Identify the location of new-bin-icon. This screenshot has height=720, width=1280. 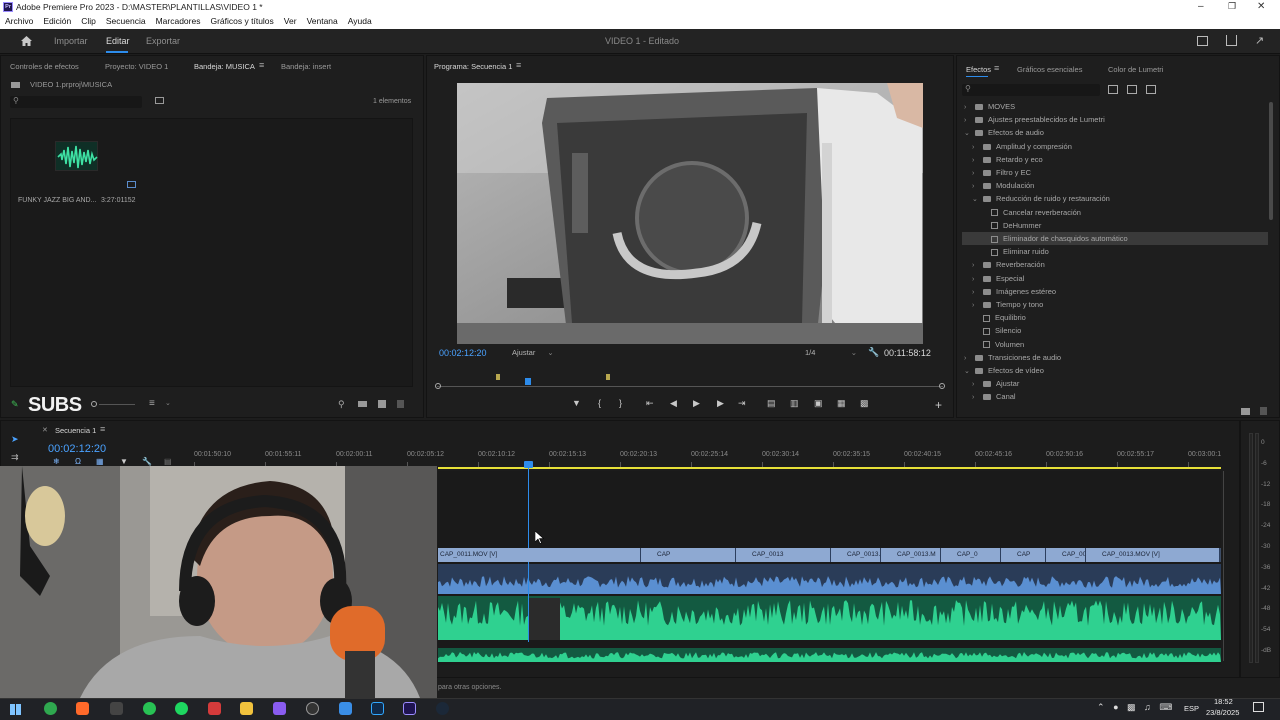
(159, 100).